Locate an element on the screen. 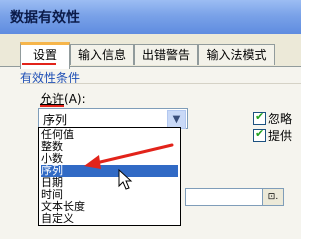  title-bar: 数据有效性 is located at coordinates (150, 17).